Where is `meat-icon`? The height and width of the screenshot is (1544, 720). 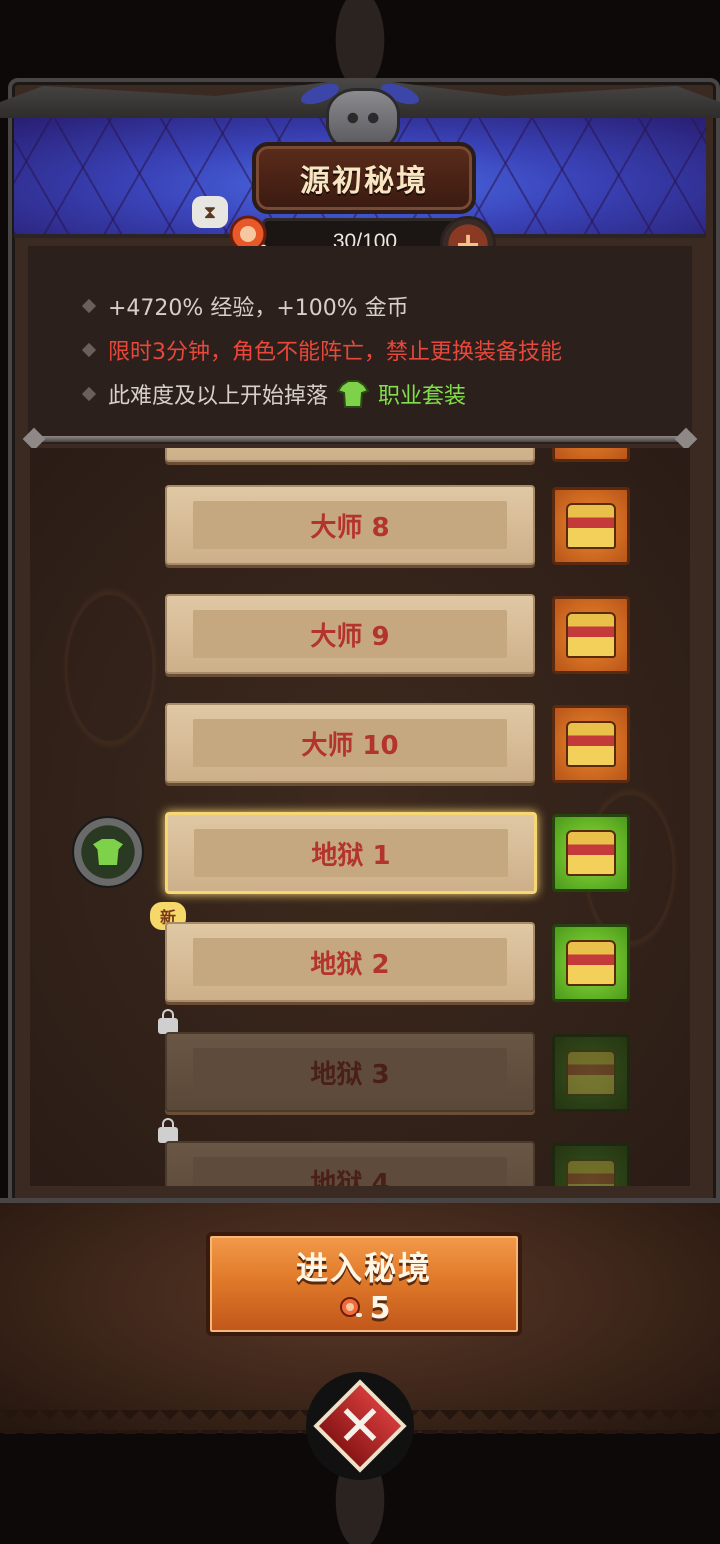 meat-icon is located at coordinates (350, 1307).